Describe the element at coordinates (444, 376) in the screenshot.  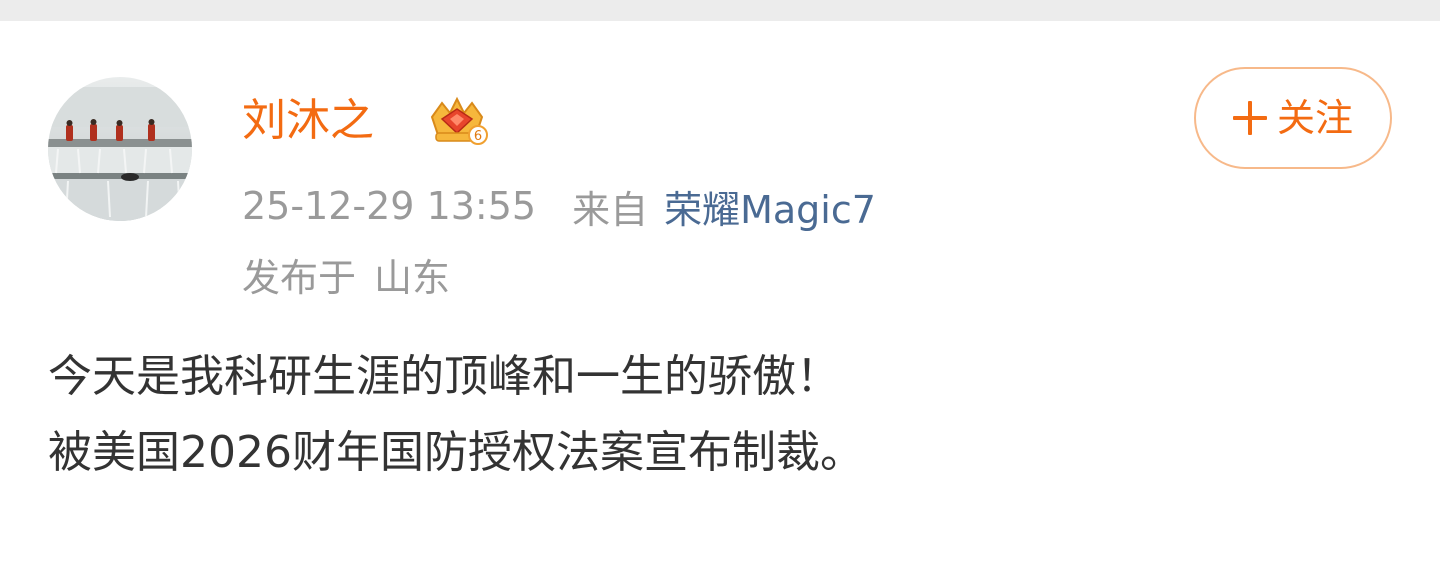
I see `post-text-line: 今天是我科研生涯的顶峰和一生的骄傲！` at that location.